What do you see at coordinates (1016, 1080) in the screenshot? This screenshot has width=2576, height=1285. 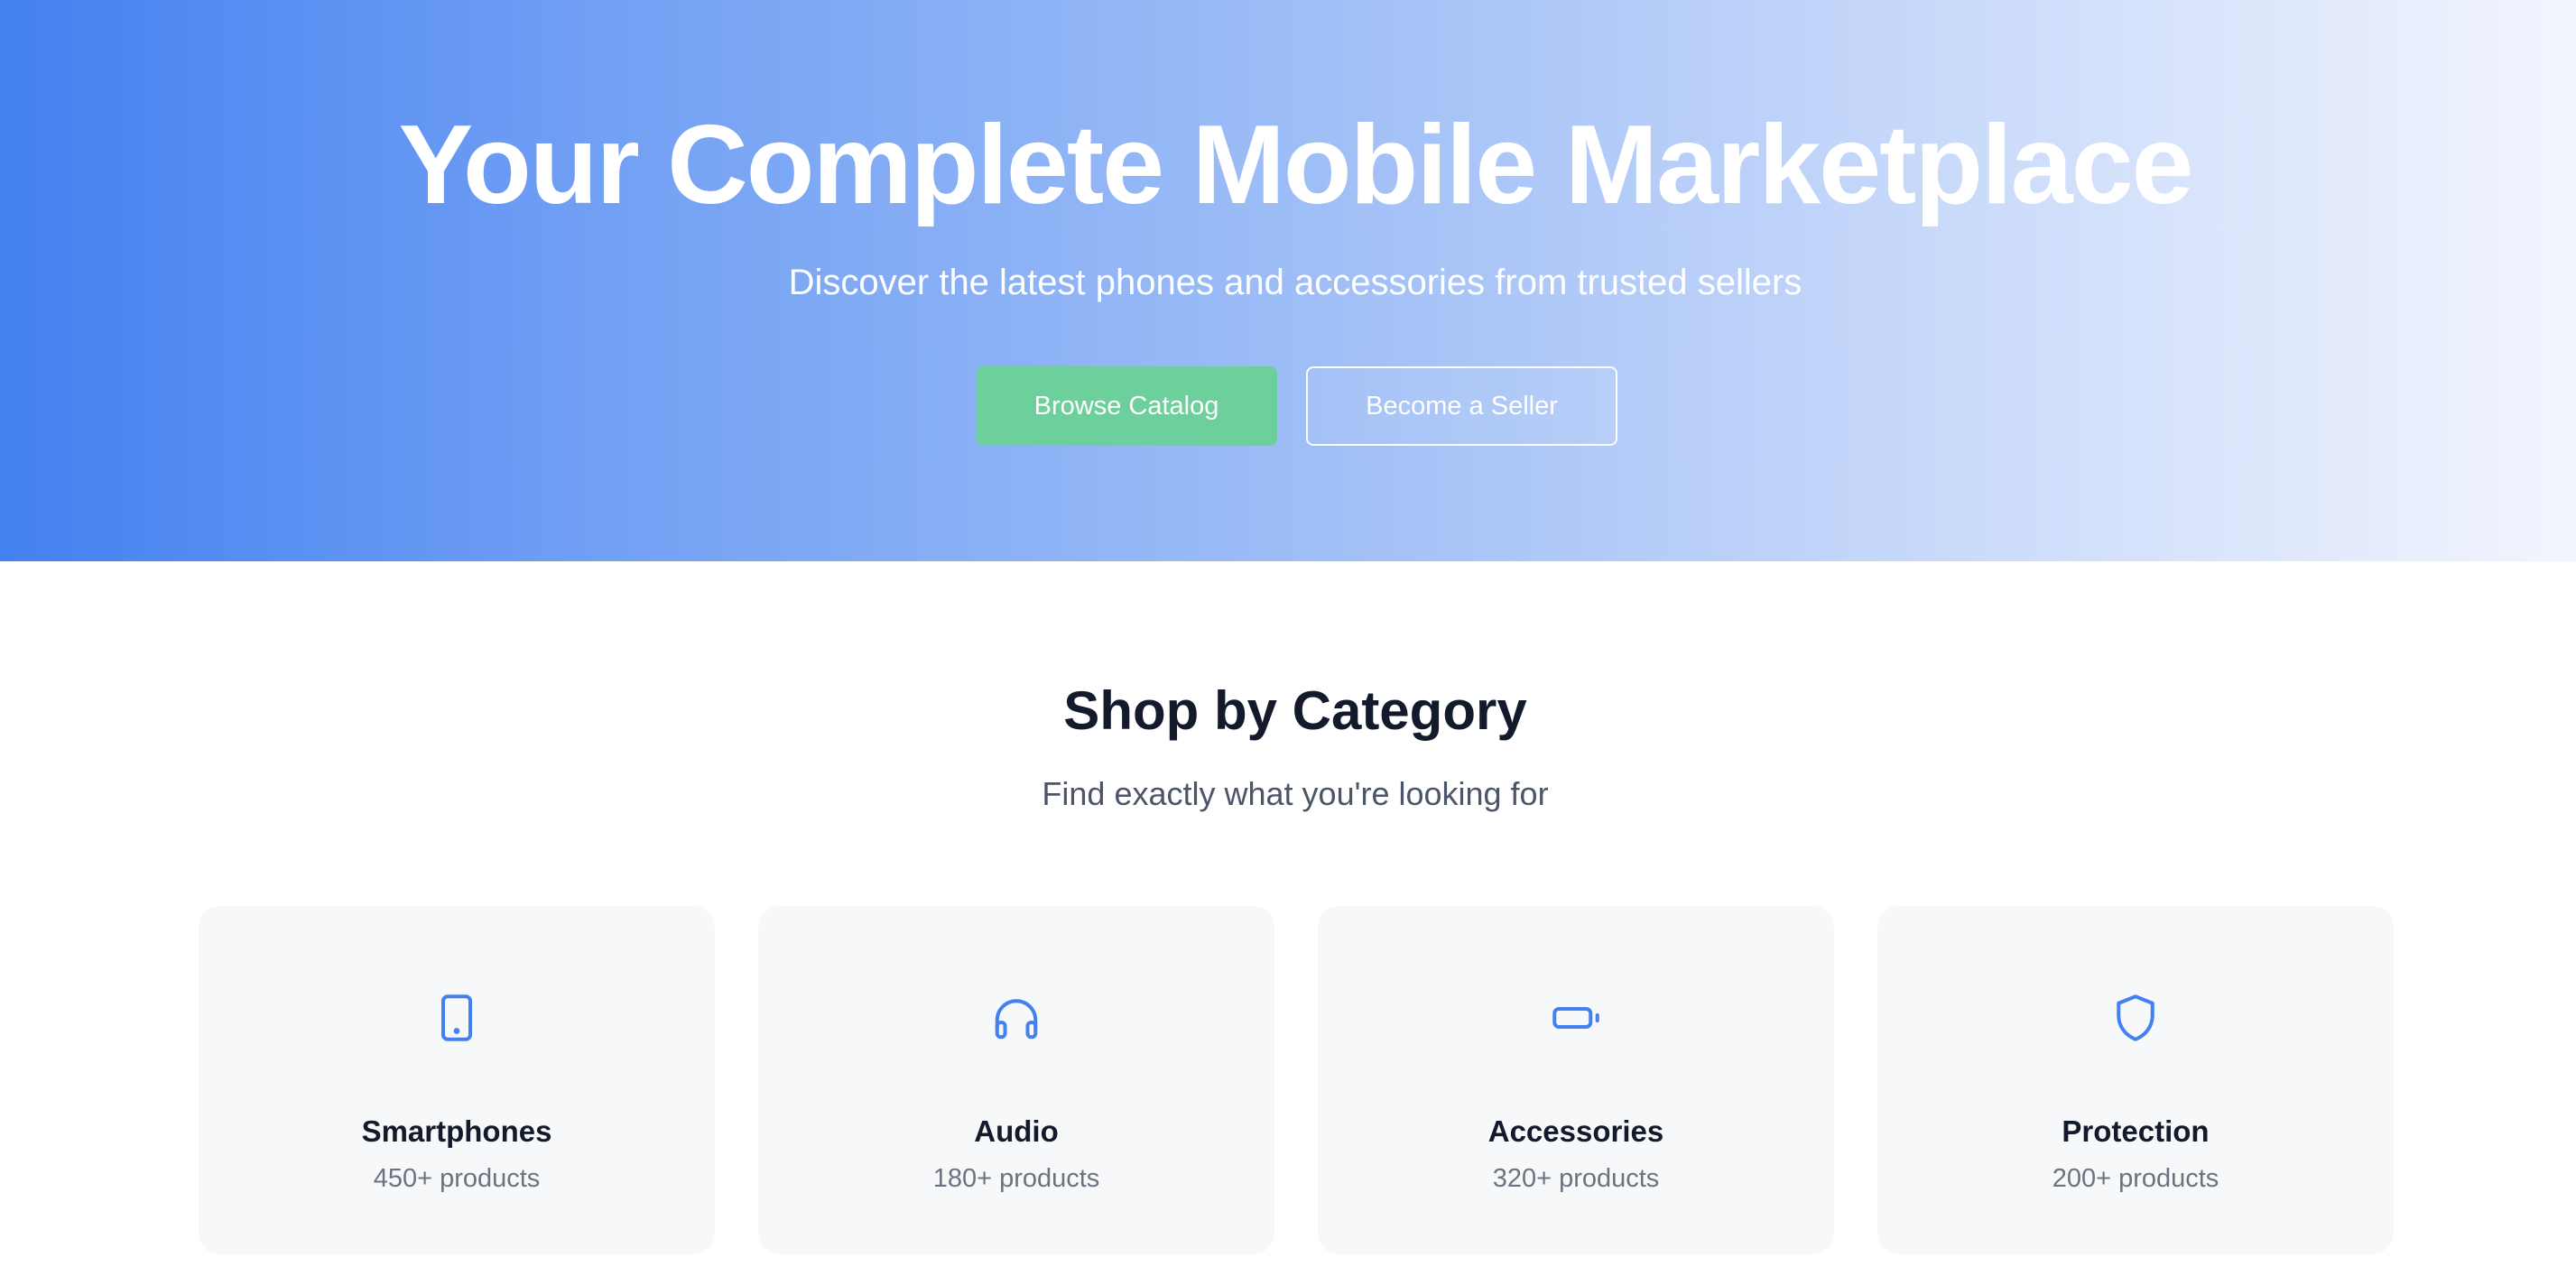 I see `category-card-audio: Audio 180+ products` at bounding box center [1016, 1080].